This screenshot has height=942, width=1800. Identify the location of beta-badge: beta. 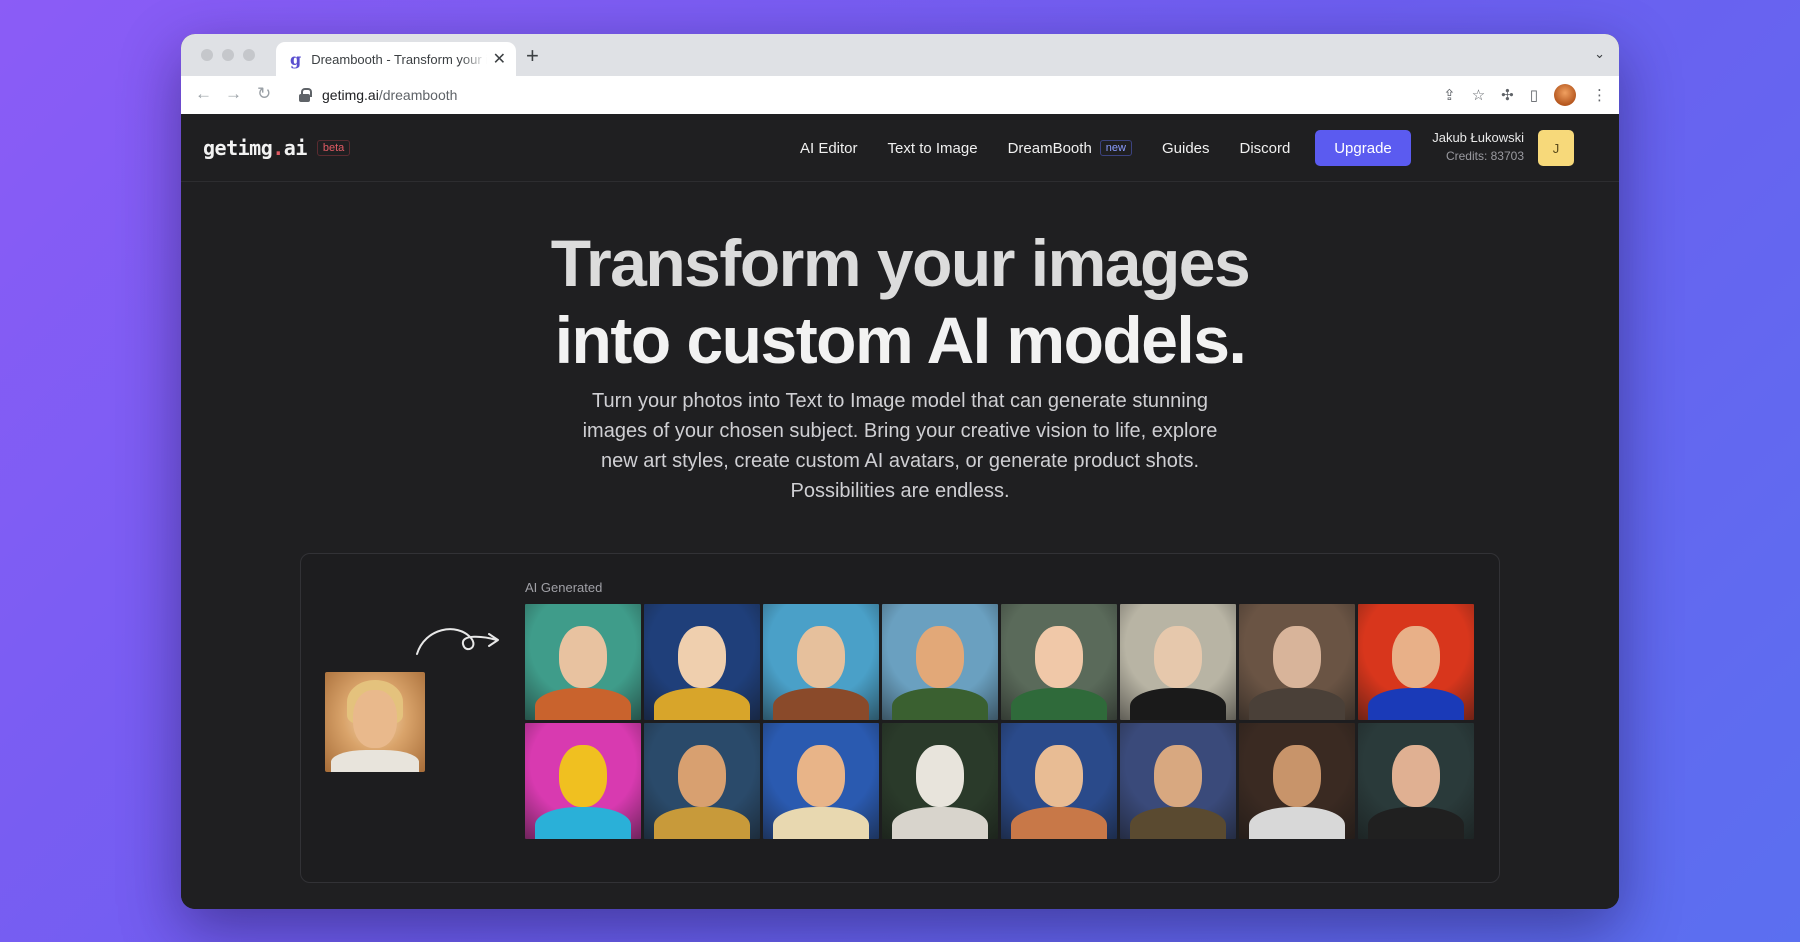
(333, 147).